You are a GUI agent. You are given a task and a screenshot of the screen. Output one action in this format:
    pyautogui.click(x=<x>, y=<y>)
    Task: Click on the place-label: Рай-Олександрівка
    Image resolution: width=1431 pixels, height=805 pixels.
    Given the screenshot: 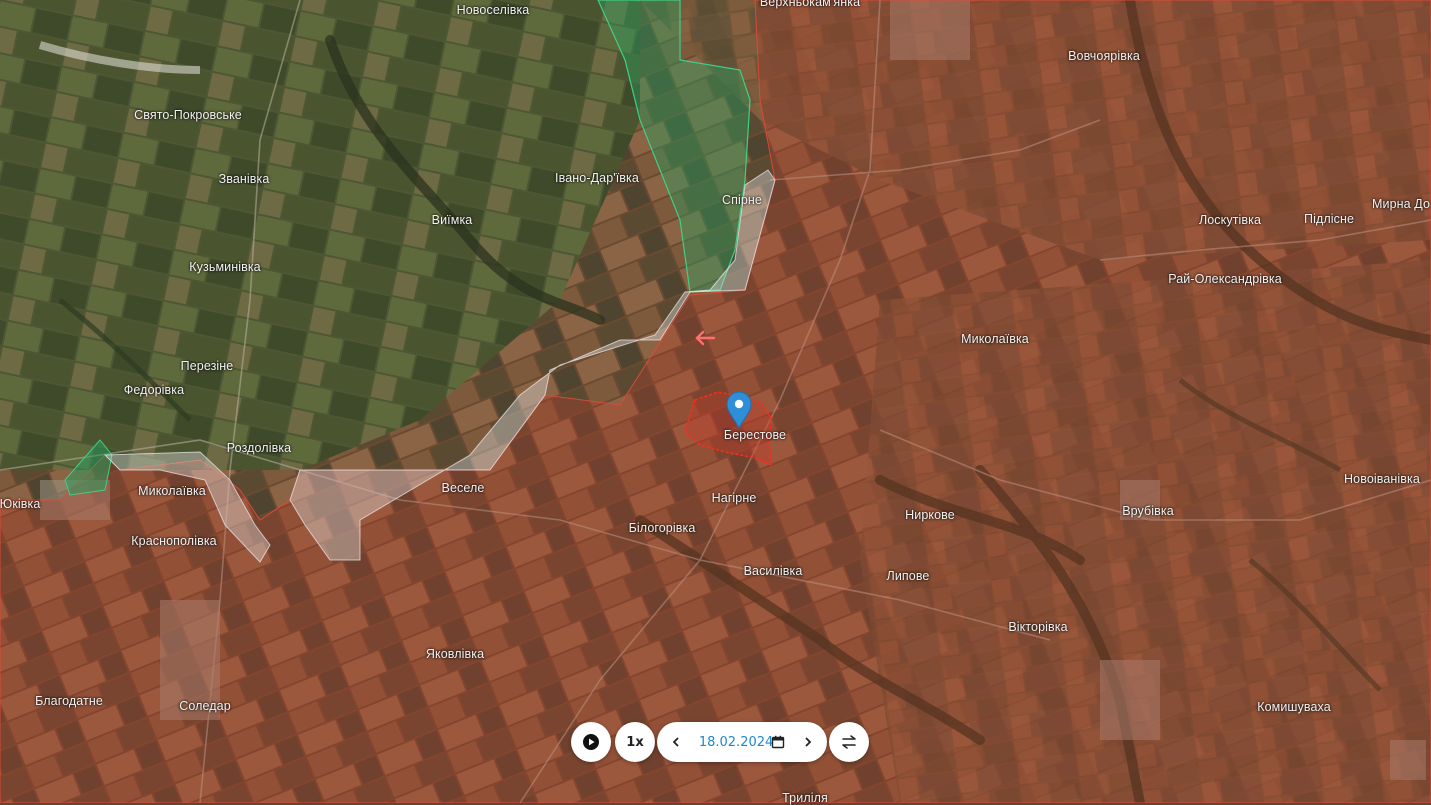 What is the action you would take?
    pyautogui.click(x=1225, y=279)
    